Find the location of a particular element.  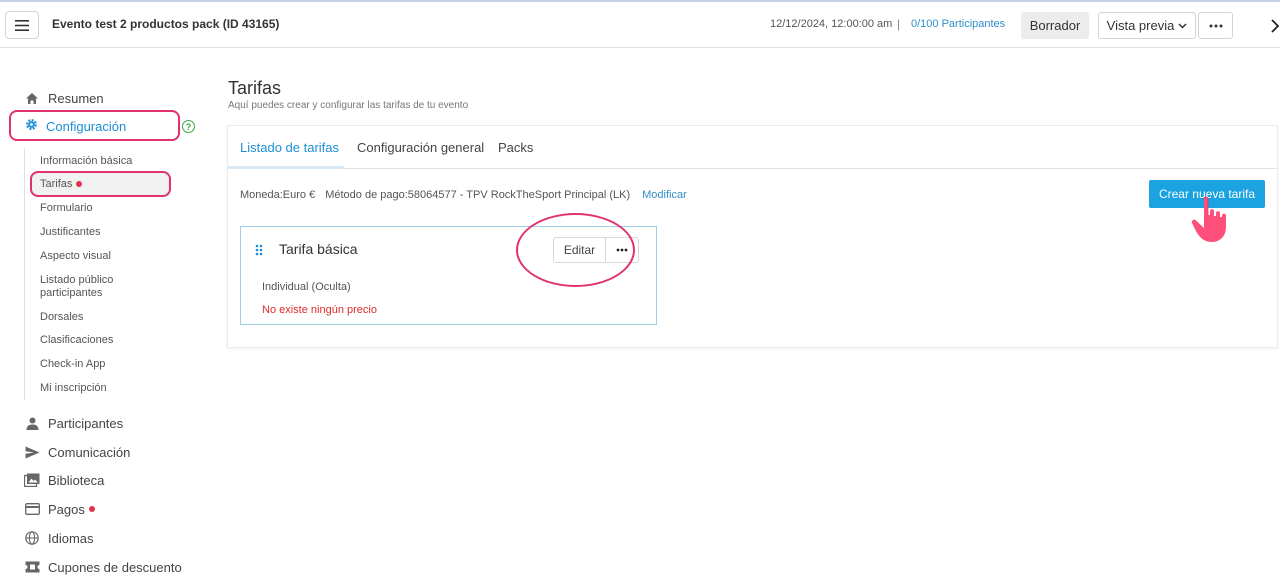

sidebar-item-comunicacion: Comunicación is located at coordinates (77, 452).